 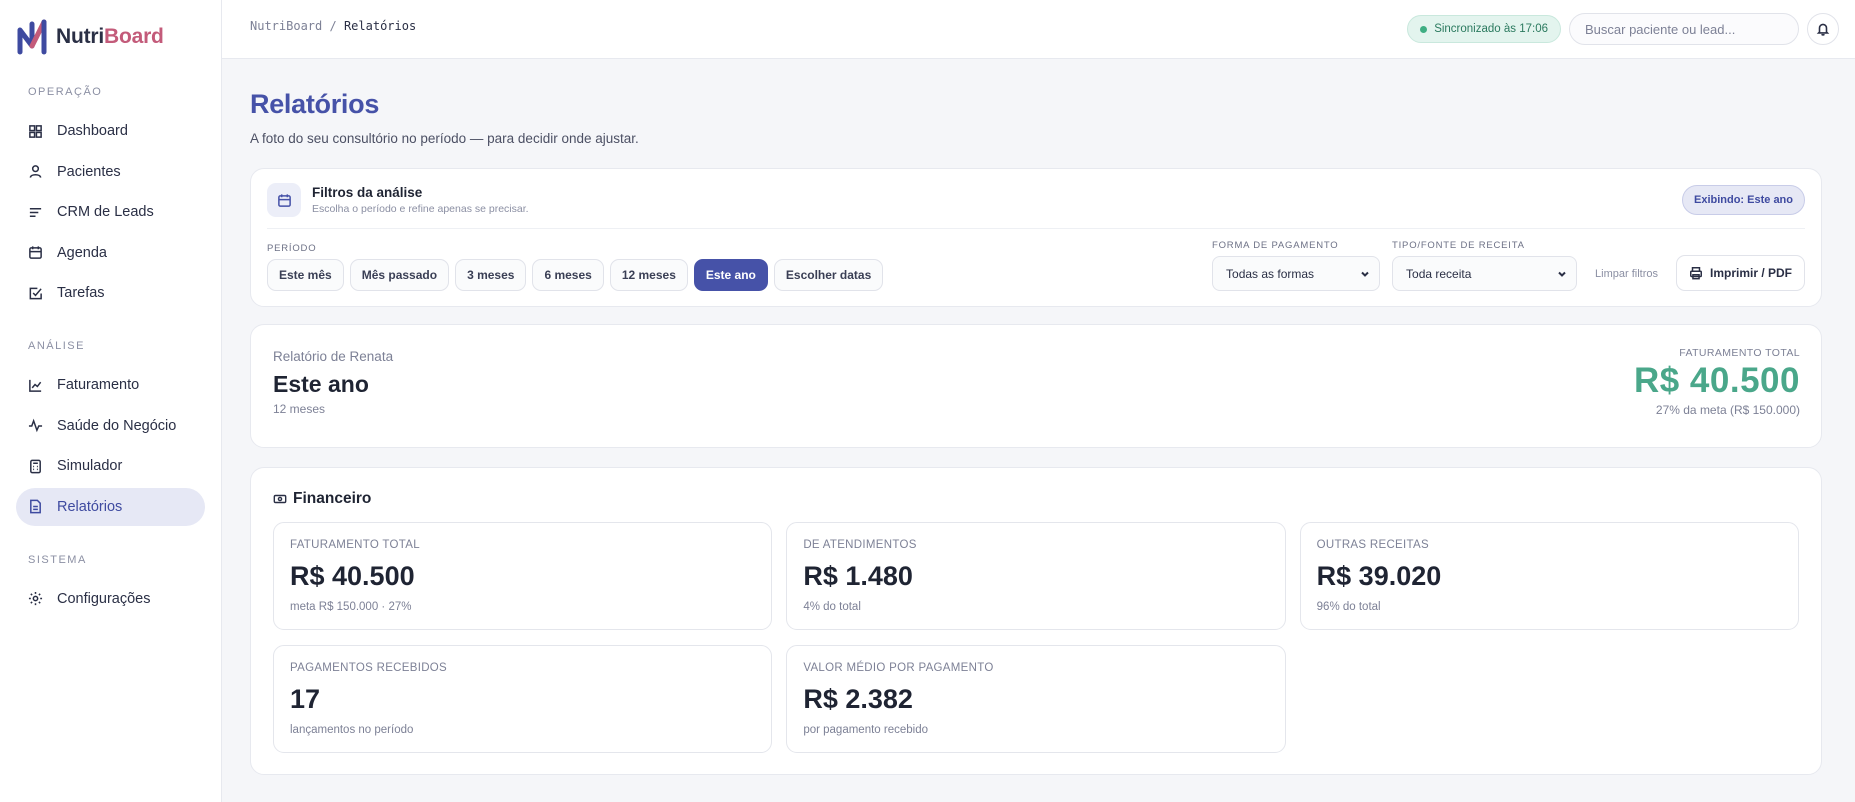 What do you see at coordinates (286, 26) in the screenshot?
I see `breadcrumb-root: NutriBoard` at bounding box center [286, 26].